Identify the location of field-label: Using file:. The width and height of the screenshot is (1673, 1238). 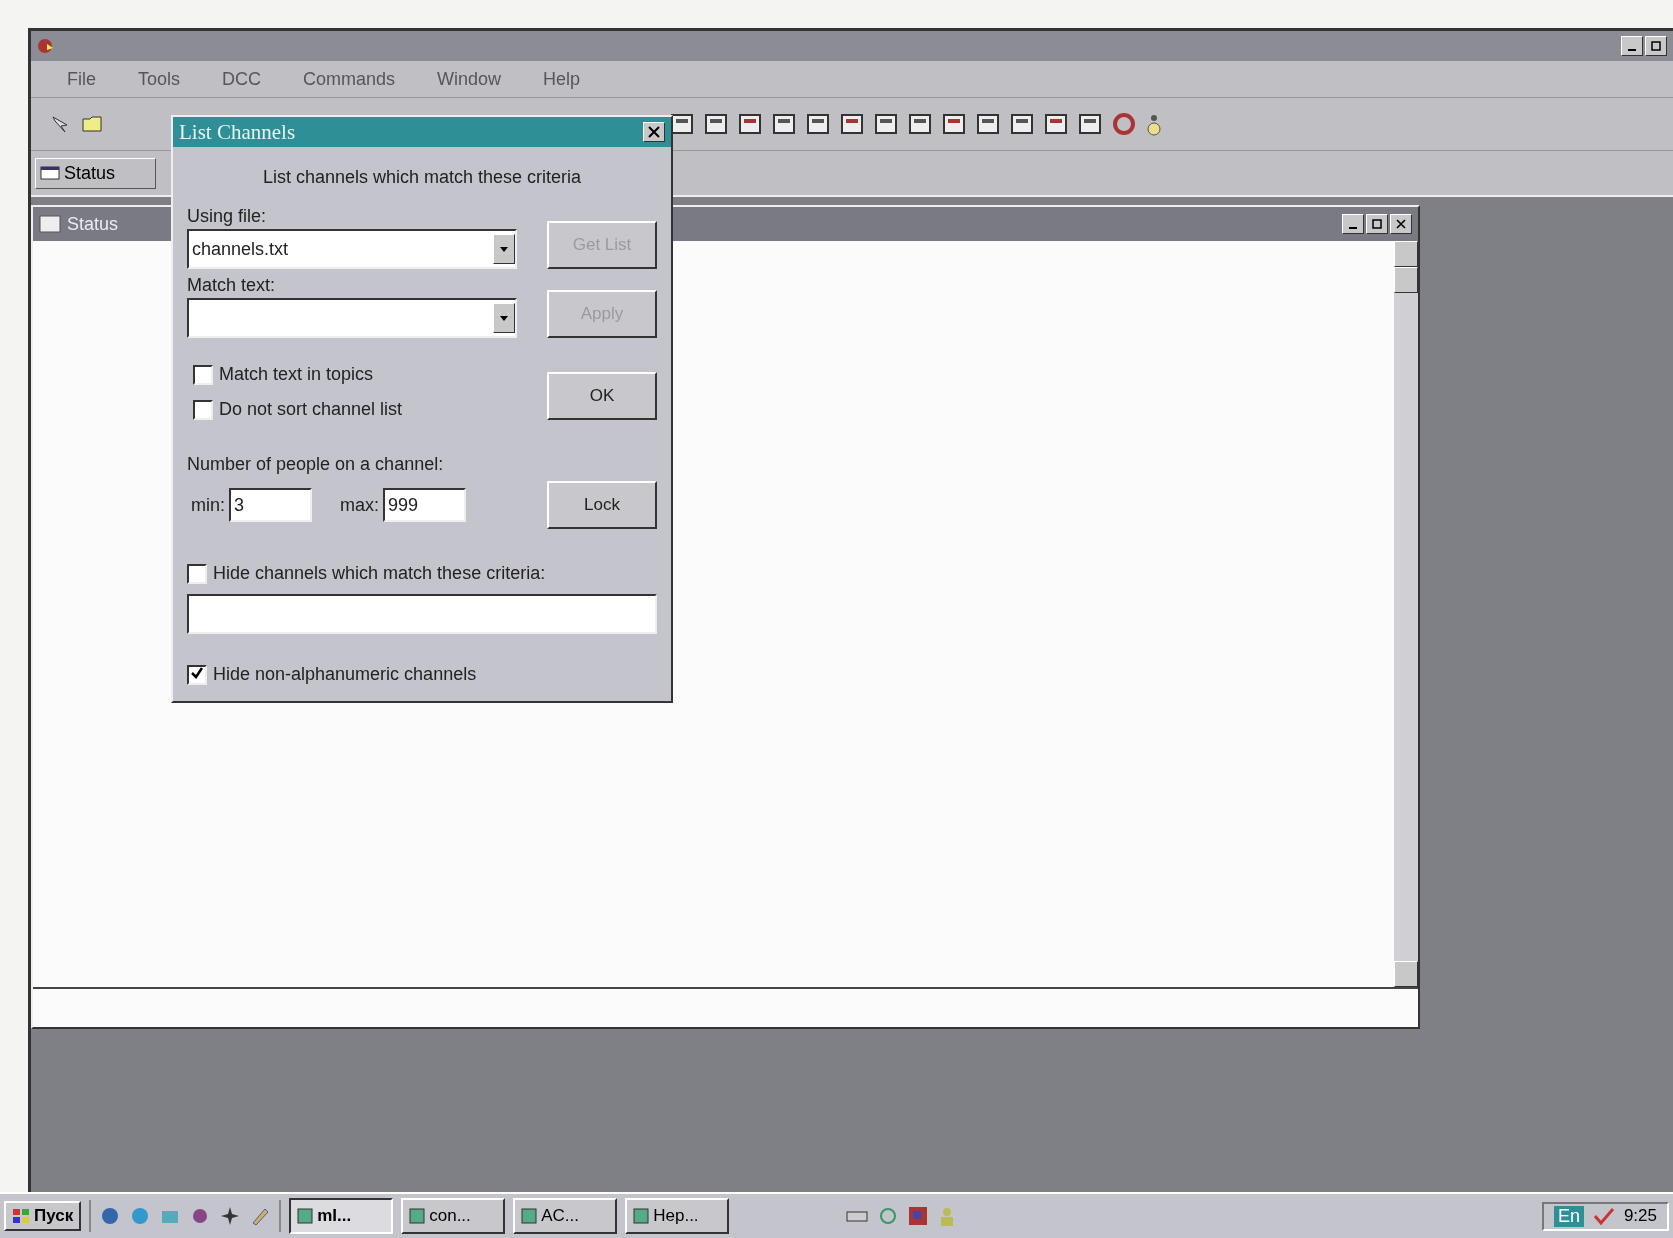
(227, 216).